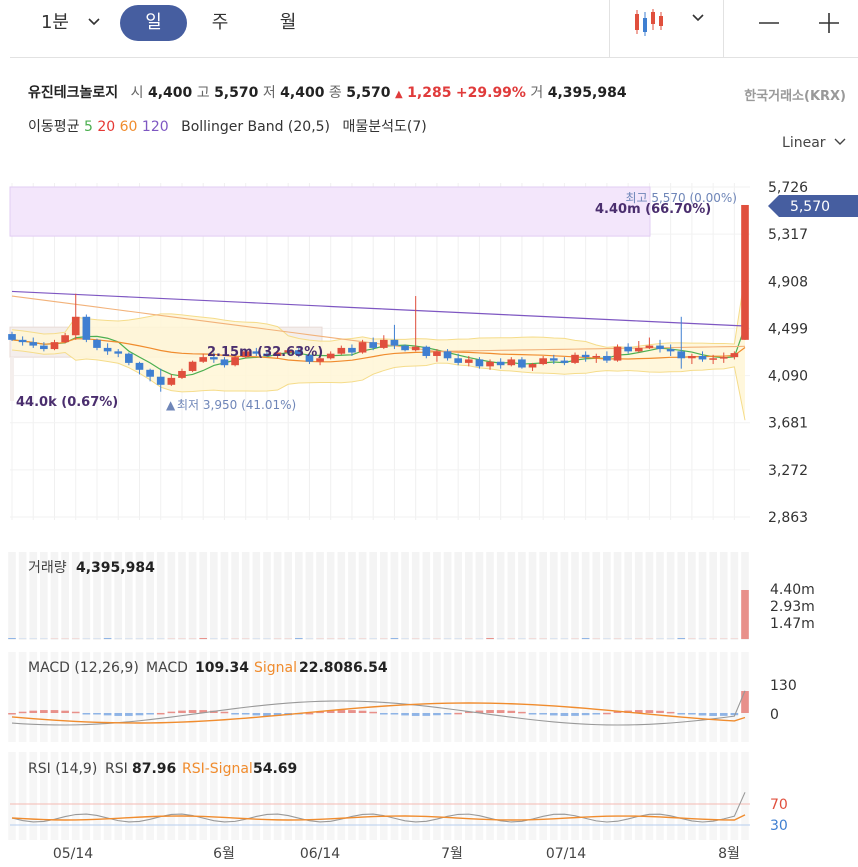 This screenshot has height=867, width=858. What do you see at coordinates (55, 23) in the screenshot?
I see `period-1min-button: 1분` at bounding box center [55, 23].